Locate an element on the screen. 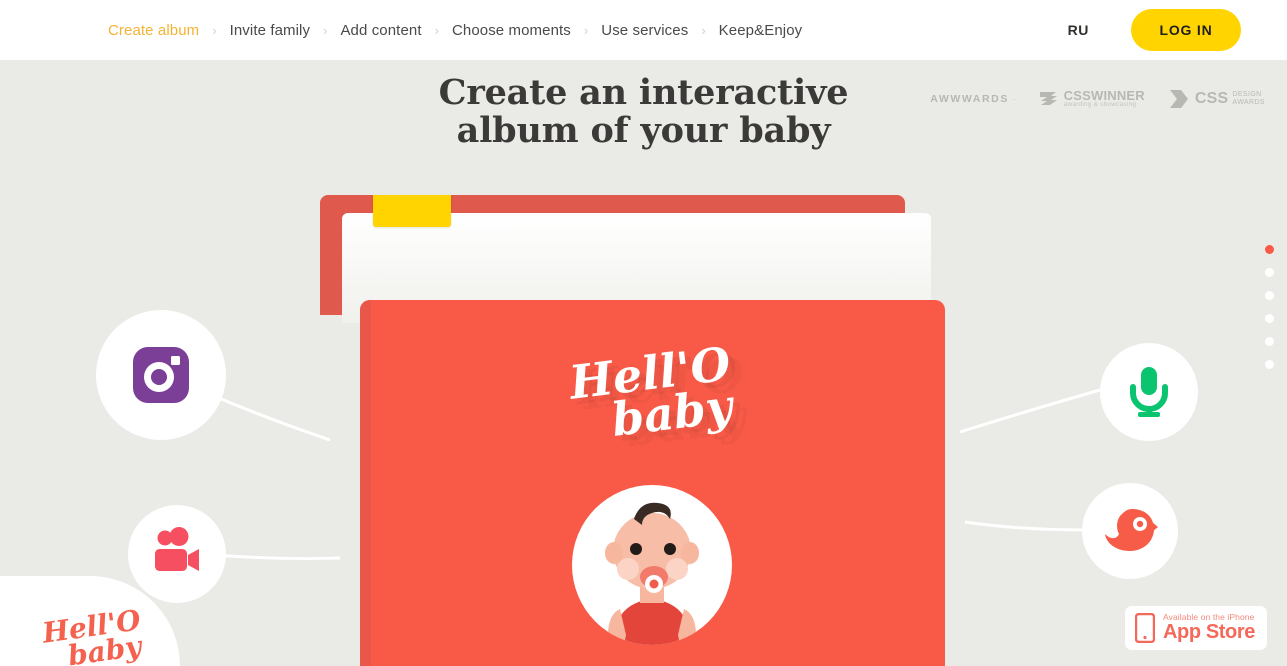 This screenshot has height=666, width=1287. csswinner-sub-label: awarding & showcasing is located at coordinates (1100, 105).